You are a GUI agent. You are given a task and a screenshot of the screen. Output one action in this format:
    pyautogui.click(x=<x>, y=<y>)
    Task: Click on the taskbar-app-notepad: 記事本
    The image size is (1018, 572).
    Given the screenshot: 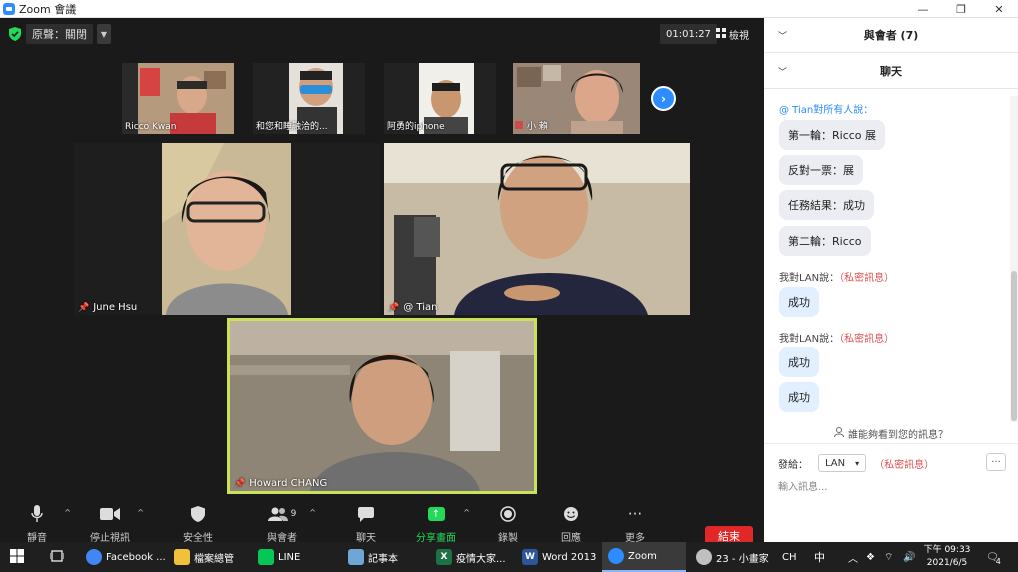 What is the action you would take?
    pyautogui.click(x=382, y=557)
    